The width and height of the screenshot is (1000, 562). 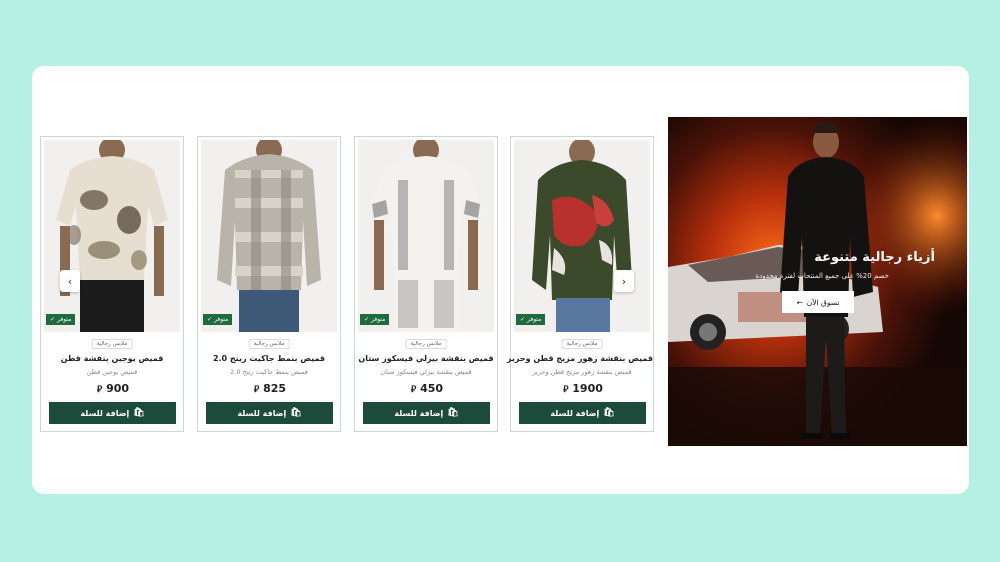 What do you see at coordinates (426, 372) in the screenshot?
I see `product-description: قميص بنقشة بيزلي فيسكوز ستان` at bounding box center [426, 372].